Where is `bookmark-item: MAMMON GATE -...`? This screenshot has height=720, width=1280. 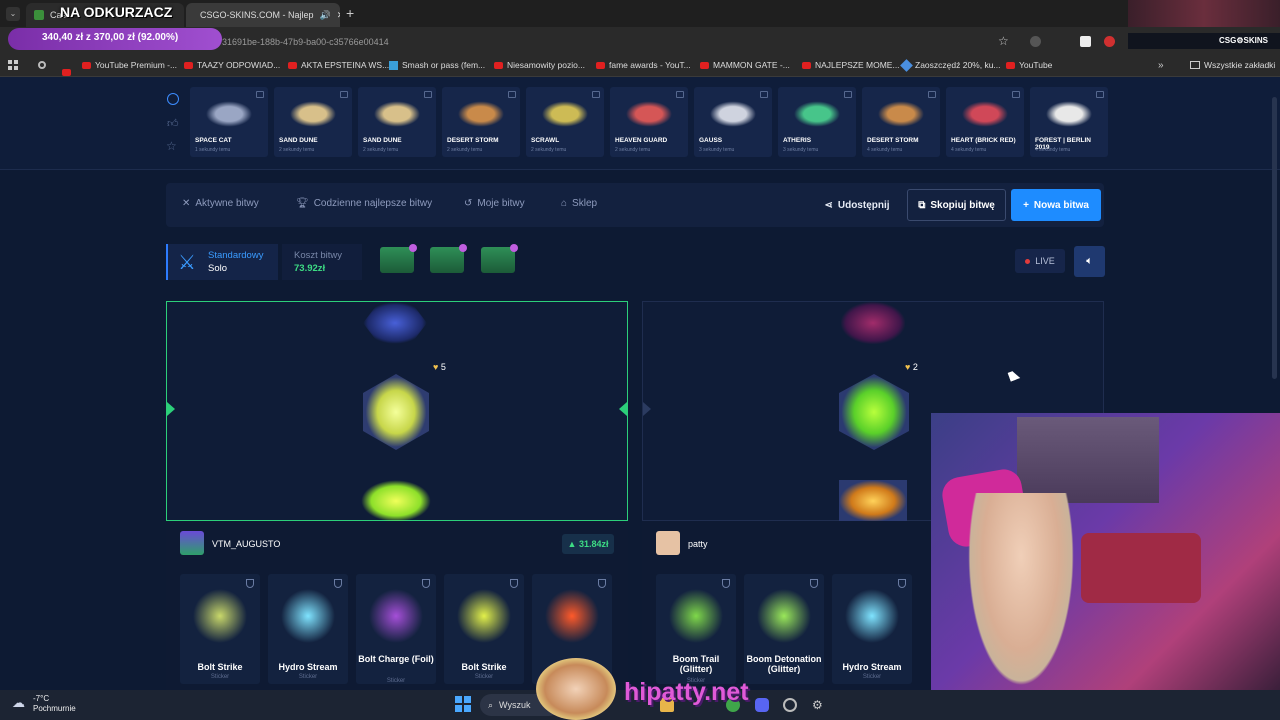
bookmark-item: MAMMON GATE -... is located at coordinates (745, 65).